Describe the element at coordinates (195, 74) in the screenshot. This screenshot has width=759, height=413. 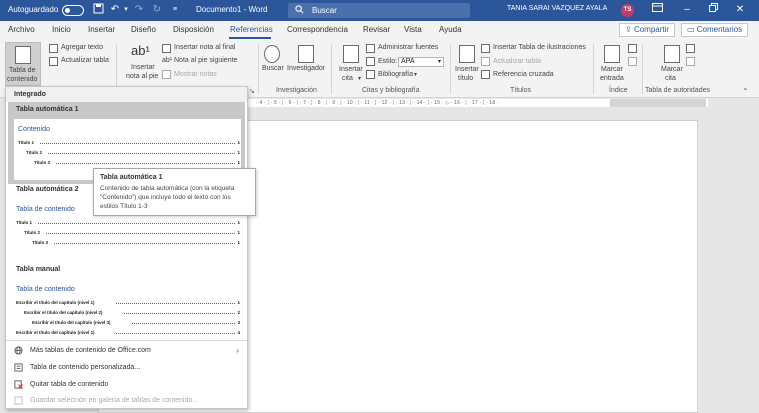
I see `show-notes-button: Mostrar notas` at that location.